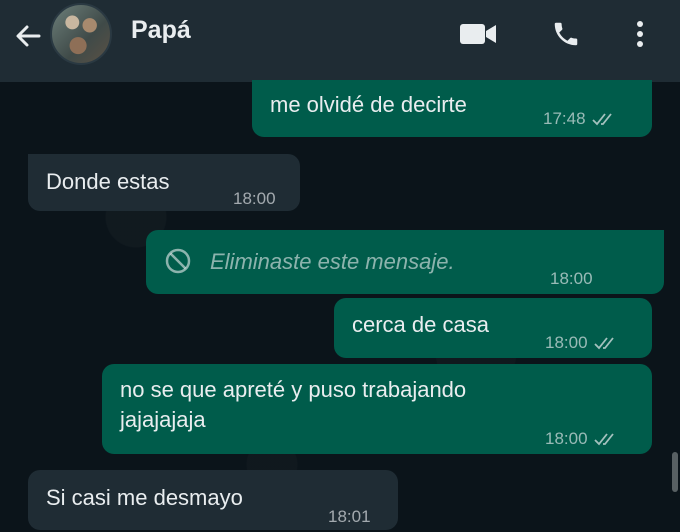 The width and height of the screenshot is (680, 532). I want to click on message-bubble-incoming: Donde estas 18:00, so click(164, 182).